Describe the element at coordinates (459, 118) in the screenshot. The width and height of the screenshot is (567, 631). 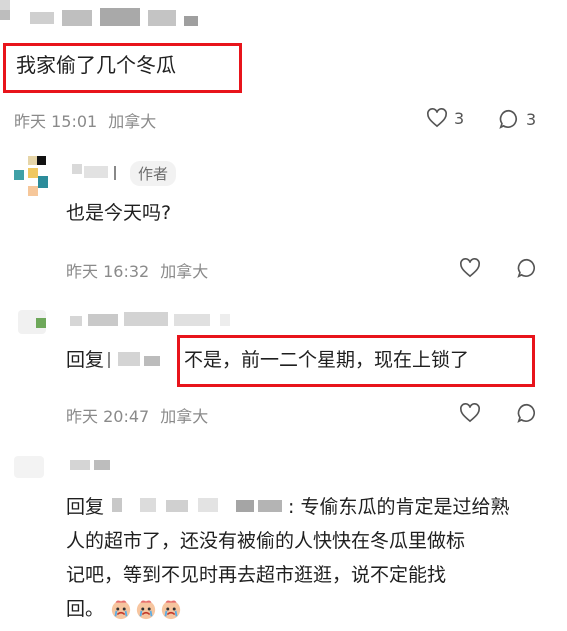
I see `post-like-count: 3` at that location.